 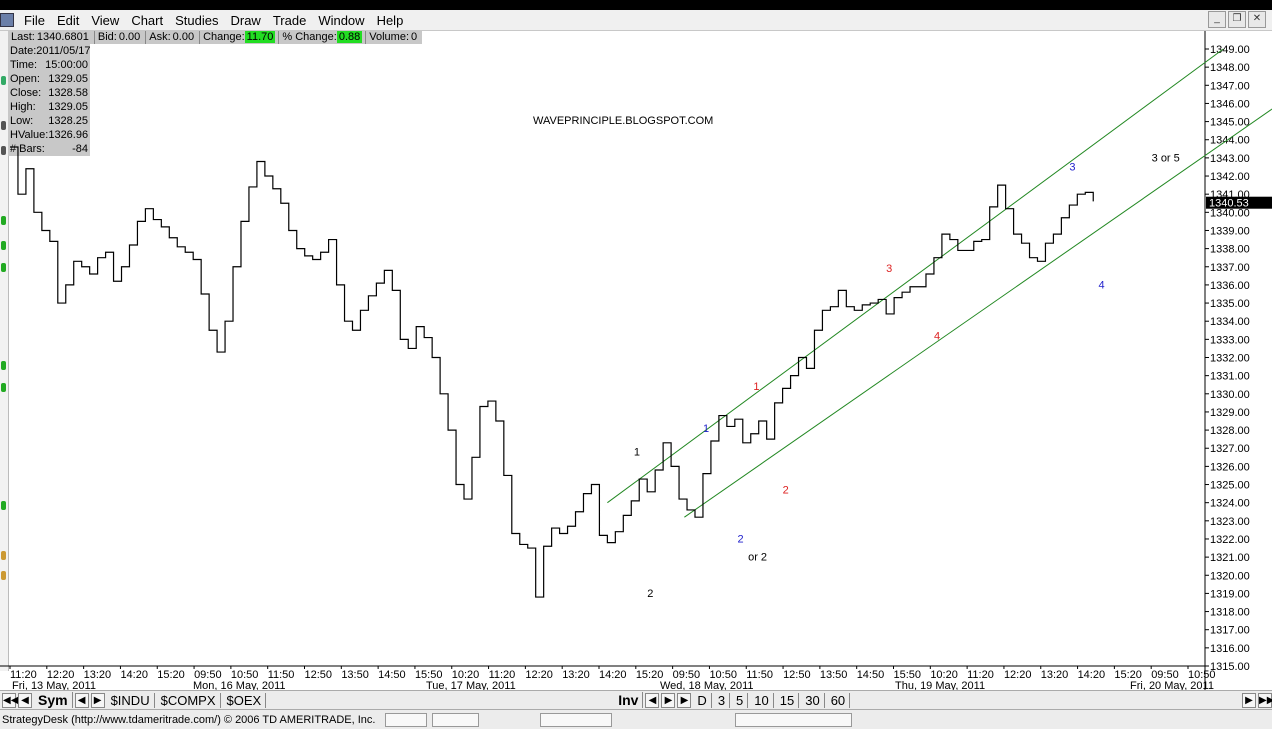 What do you see at coordinates (1230, 304) in the screenshot?
I see `y-tick-label: 1335.00` at bounding box center [1230, 304].